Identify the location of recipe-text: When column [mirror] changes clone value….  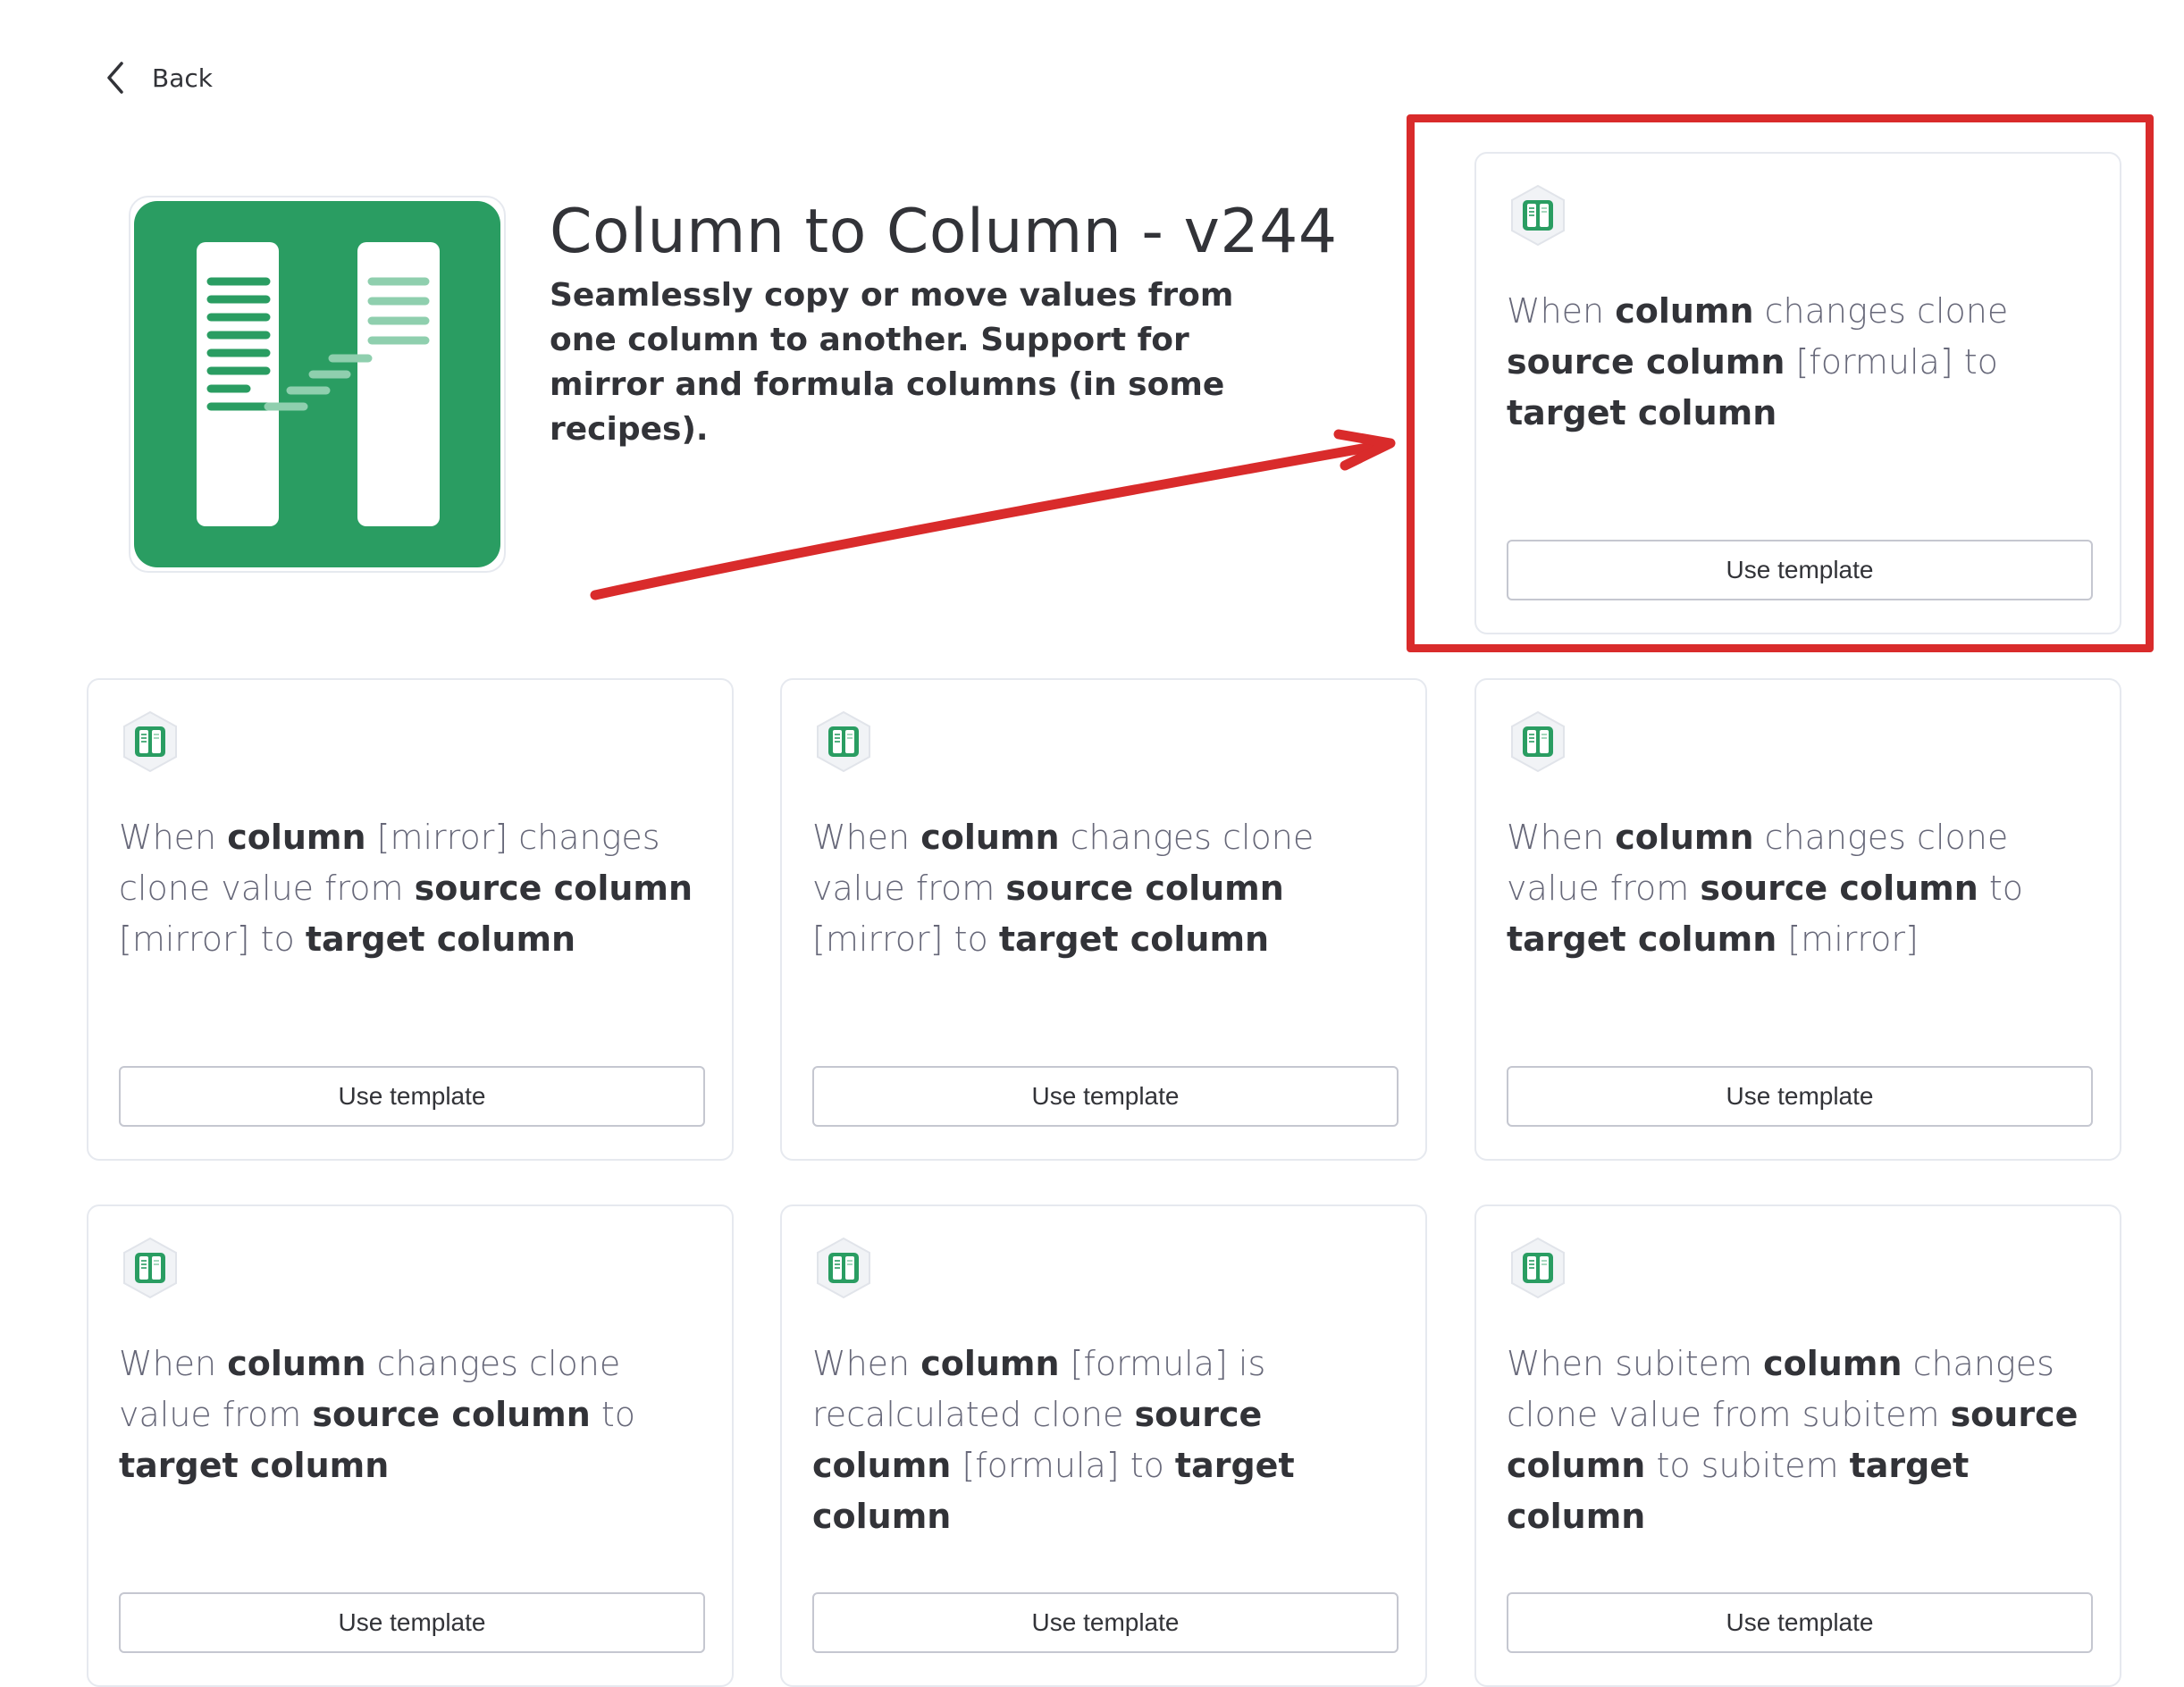
(414, 889).